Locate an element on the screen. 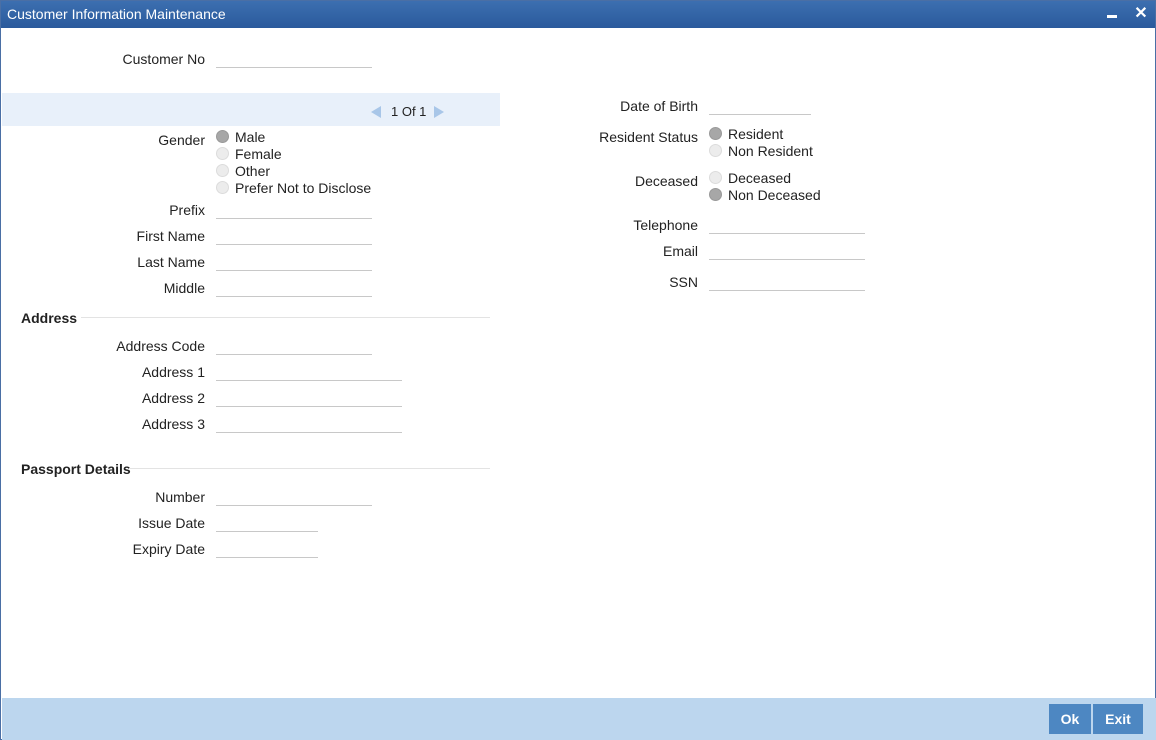 Image resolution: width=1156 pixels, height=740 pixels. customer-no-input is located at coordinates (294, 58).